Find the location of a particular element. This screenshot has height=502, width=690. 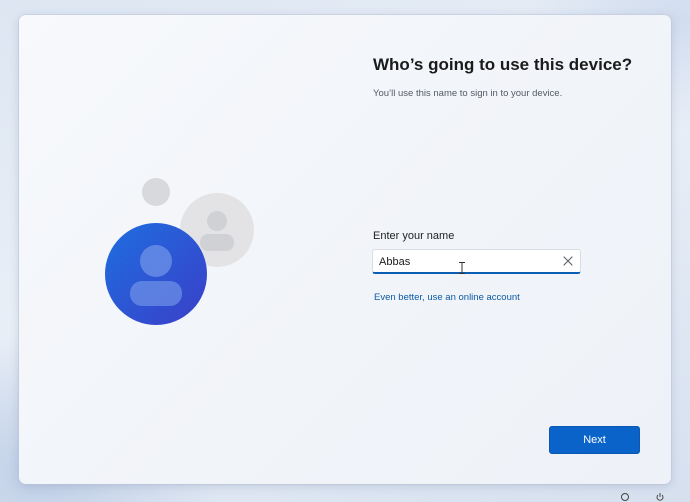

name-input-container is located at coordinates (476, 261).